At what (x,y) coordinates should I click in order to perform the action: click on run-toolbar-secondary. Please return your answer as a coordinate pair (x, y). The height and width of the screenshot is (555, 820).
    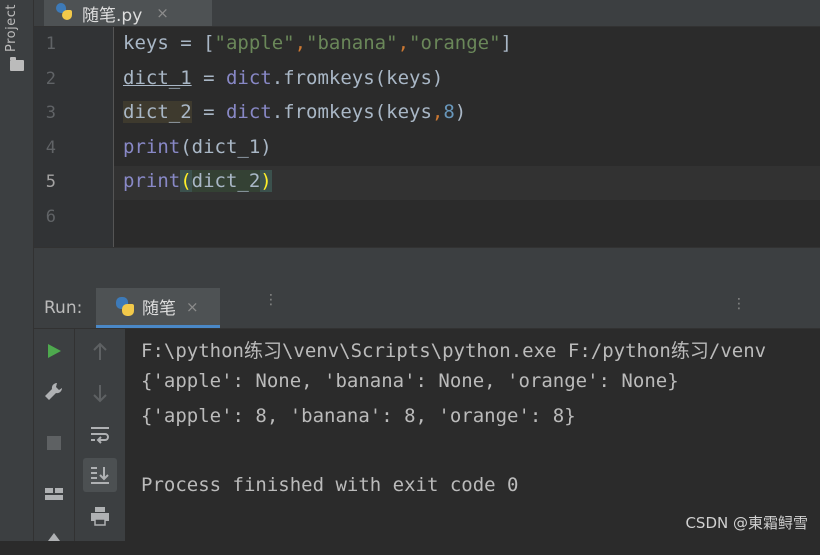
    Looking at the image, I should click on (100, 435).